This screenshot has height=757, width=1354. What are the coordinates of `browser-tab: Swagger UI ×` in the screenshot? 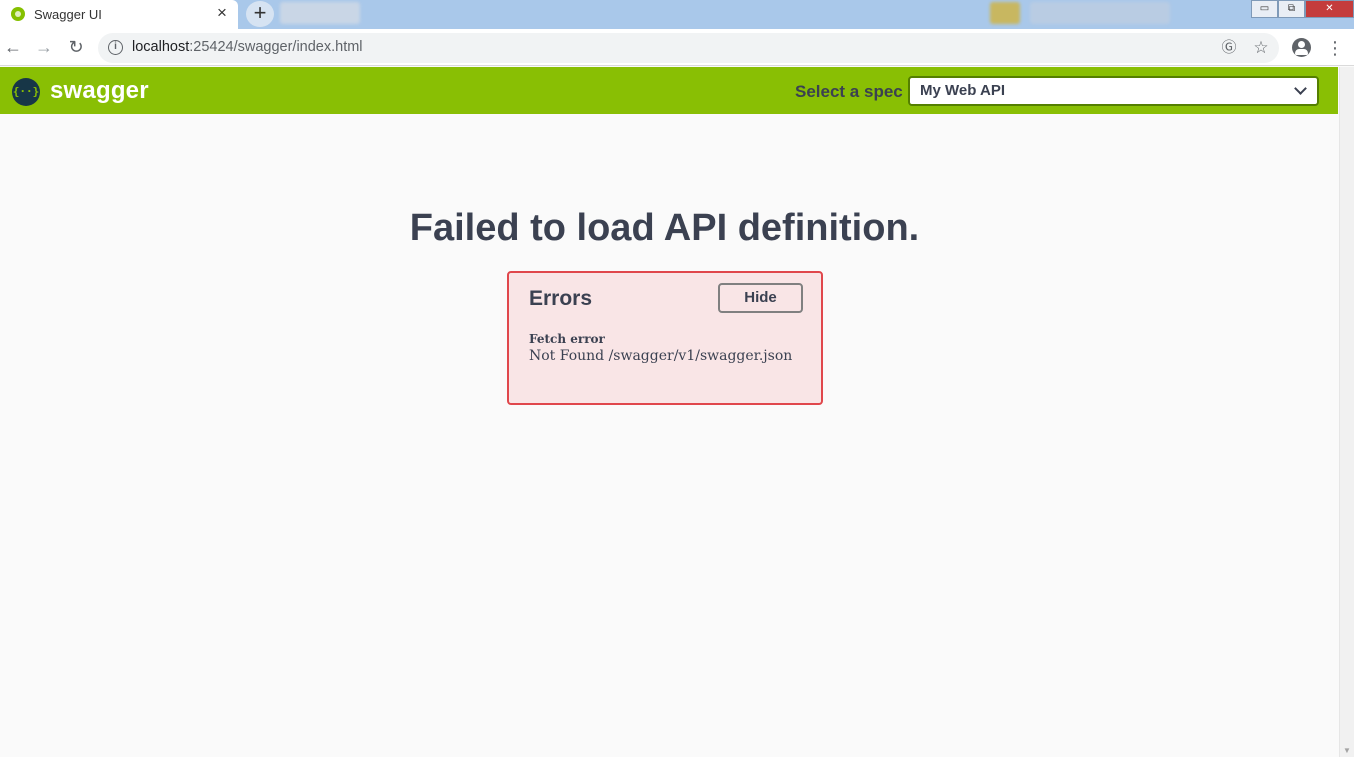 It's located at (119, 14).